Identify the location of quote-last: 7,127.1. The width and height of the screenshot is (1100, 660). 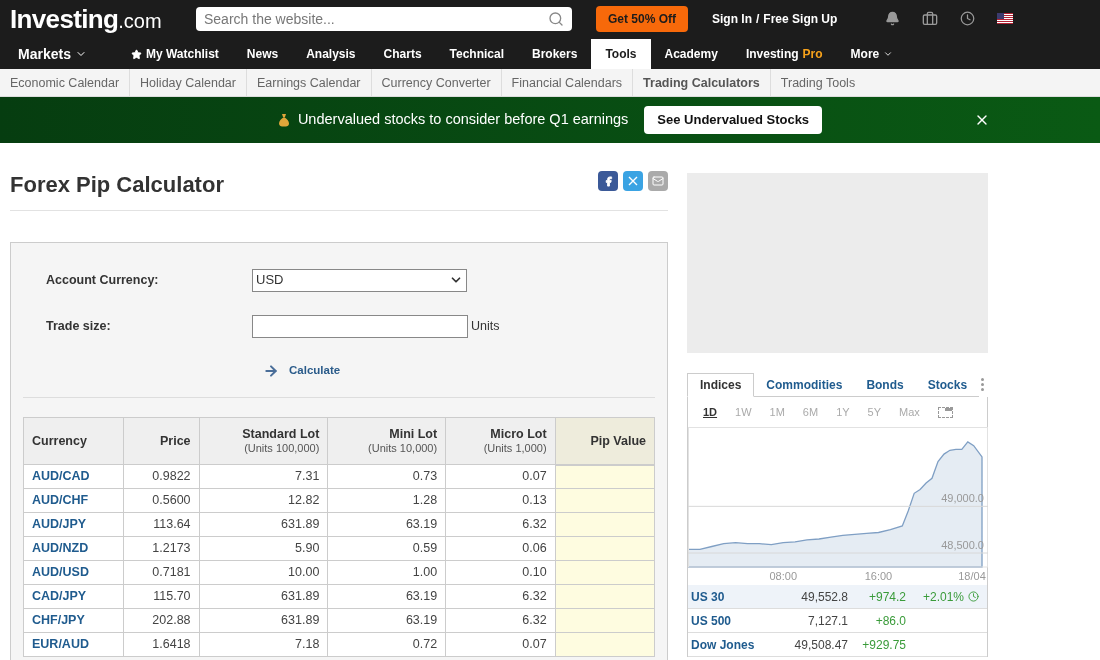
(827, 621).